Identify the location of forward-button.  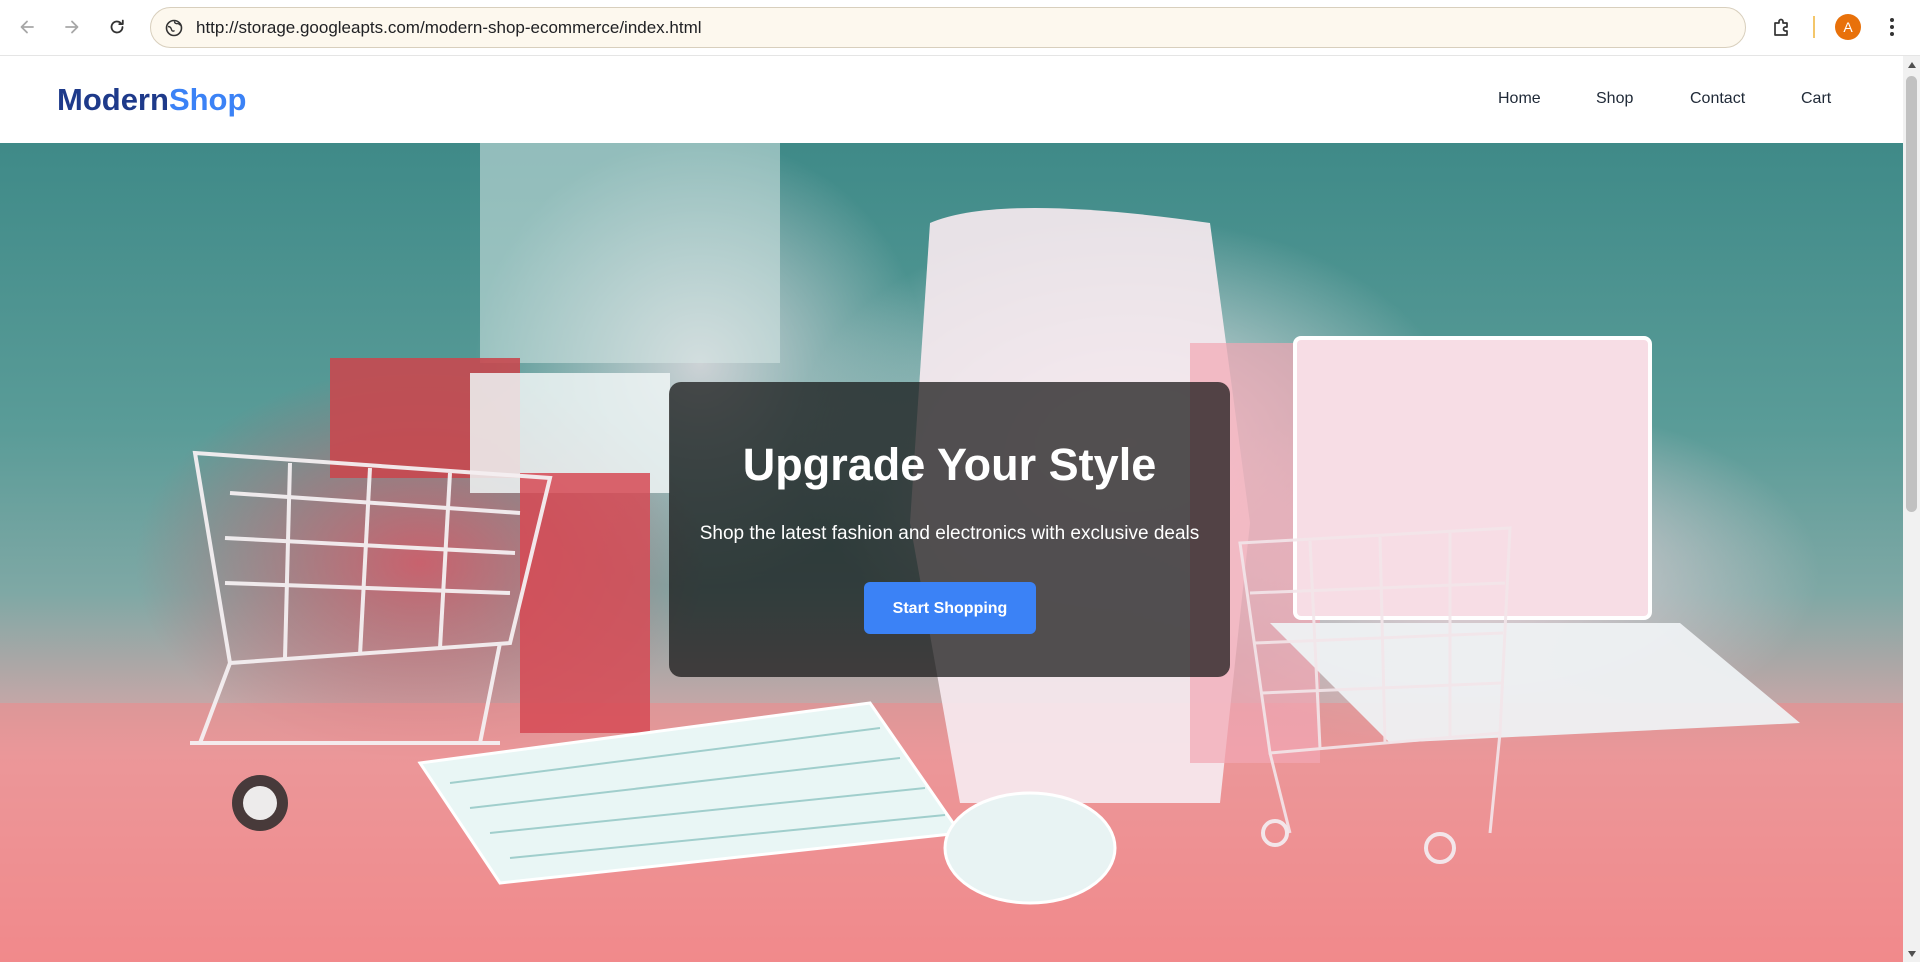
(72, 27).